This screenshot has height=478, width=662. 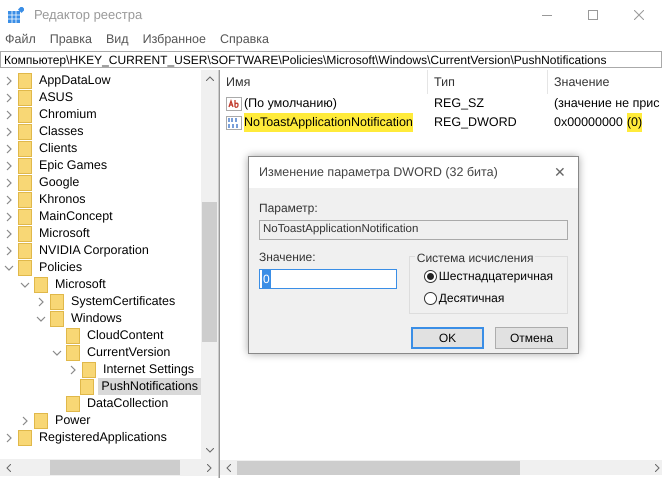 I want to click on address-field: Компьютер\HKEY_CURRENT_USER\SOFTWARE\Policies\Microsoft\Windows\CurrentVersion\PushNotifications, so click(x=331, y=59).